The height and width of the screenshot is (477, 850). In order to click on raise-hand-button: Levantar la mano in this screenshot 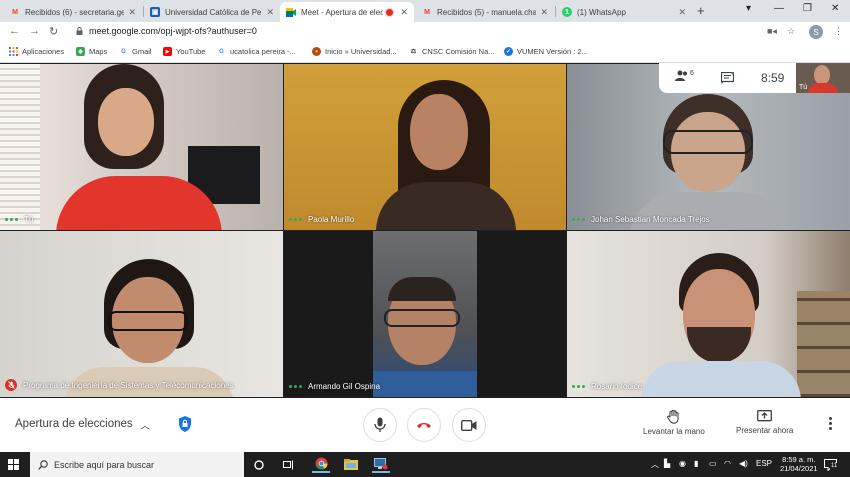, I will do `click(674, 423)`.